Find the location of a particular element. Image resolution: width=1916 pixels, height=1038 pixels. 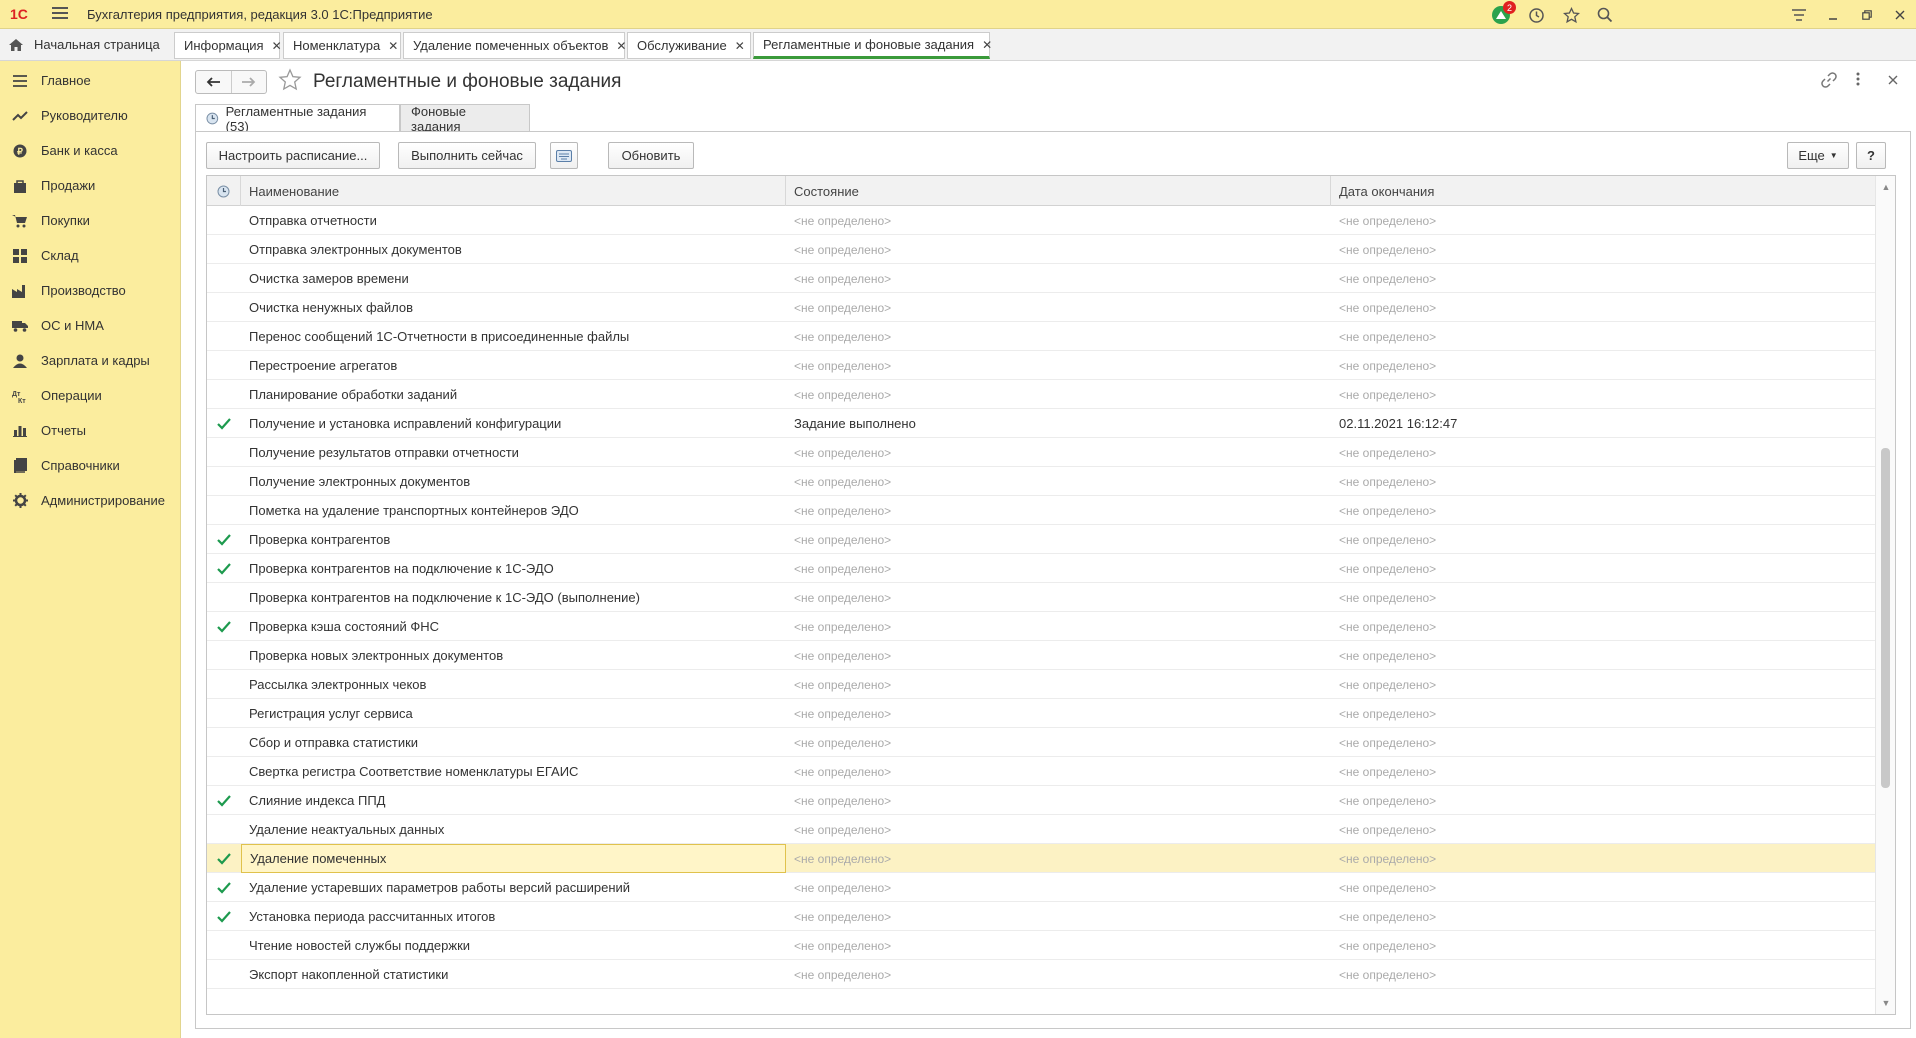

tab-background-jobs: Фоновые задания is located at coordinates (465, 119).